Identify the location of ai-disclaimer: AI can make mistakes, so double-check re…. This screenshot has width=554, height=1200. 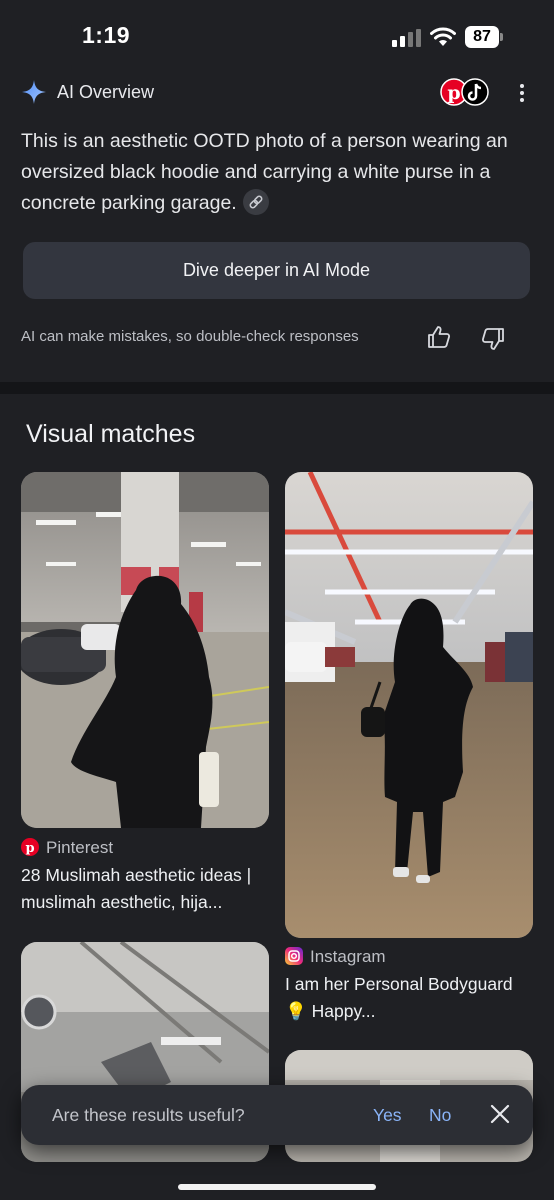
(190, 336).